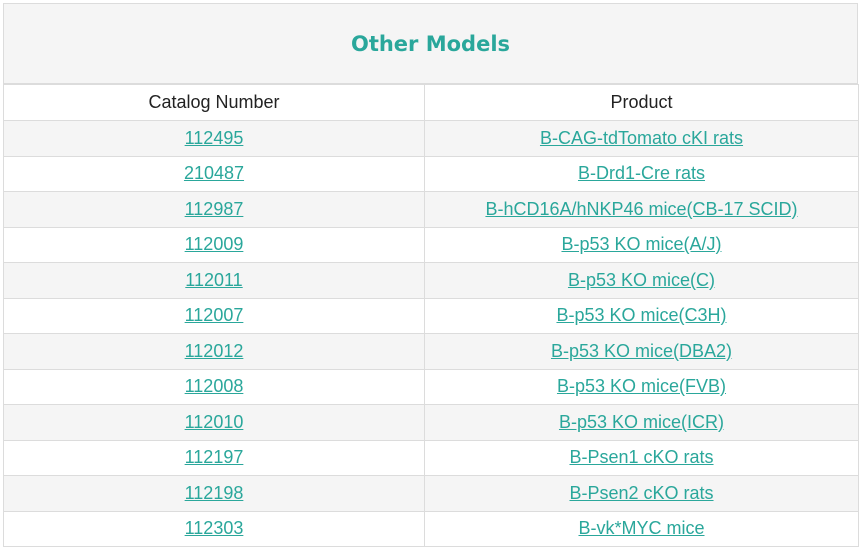  I want to click on product-cell: B-Psen1 cKO rats, so click(641, 457).